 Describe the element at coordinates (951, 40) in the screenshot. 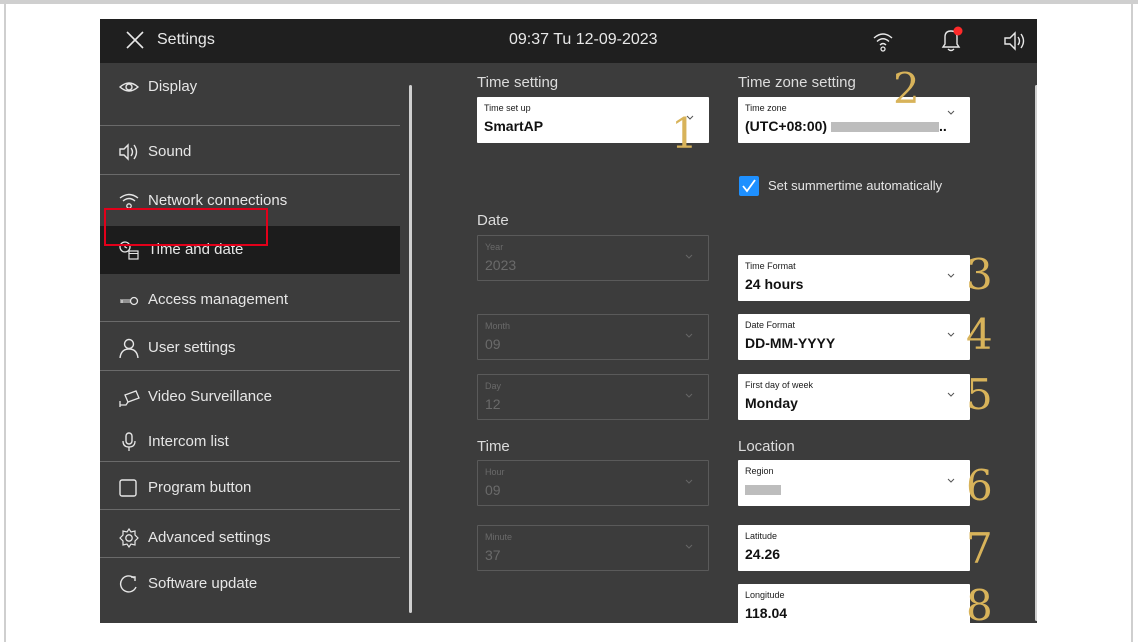

I see `notification-bell-icon` at that location.